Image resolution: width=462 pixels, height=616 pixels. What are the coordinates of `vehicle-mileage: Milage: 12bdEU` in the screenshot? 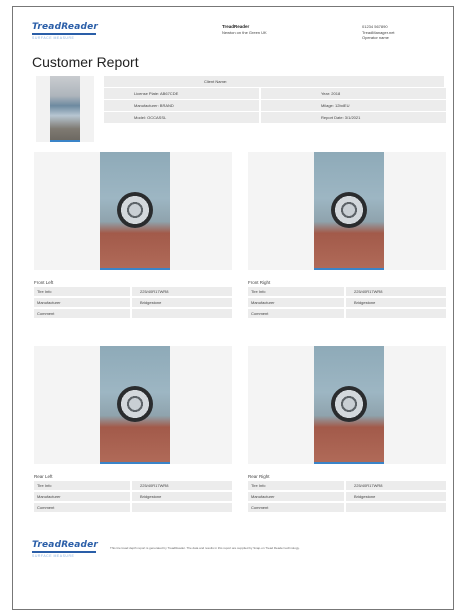 It's located at (353, 105).